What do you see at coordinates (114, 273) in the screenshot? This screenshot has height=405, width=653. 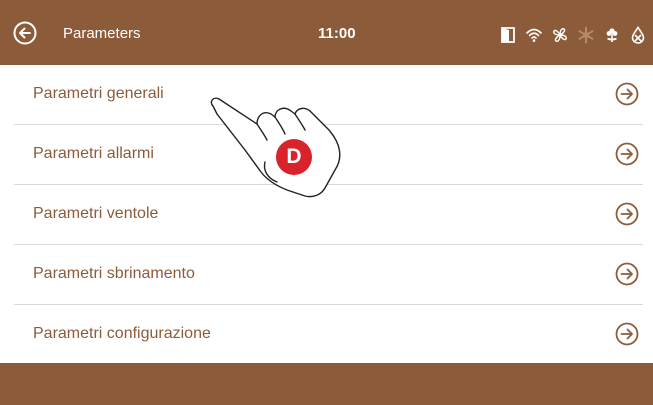 I see `menu-item-label: Parametri sbrinamento` at bounding box center [114, 273].